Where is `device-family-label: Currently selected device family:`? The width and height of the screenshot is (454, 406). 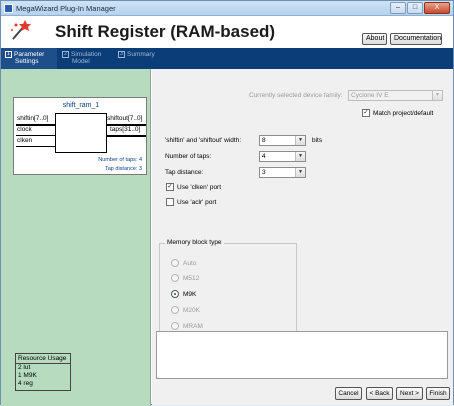 device-family-label: Currently selected device family: is located at coordinates (296, 95).